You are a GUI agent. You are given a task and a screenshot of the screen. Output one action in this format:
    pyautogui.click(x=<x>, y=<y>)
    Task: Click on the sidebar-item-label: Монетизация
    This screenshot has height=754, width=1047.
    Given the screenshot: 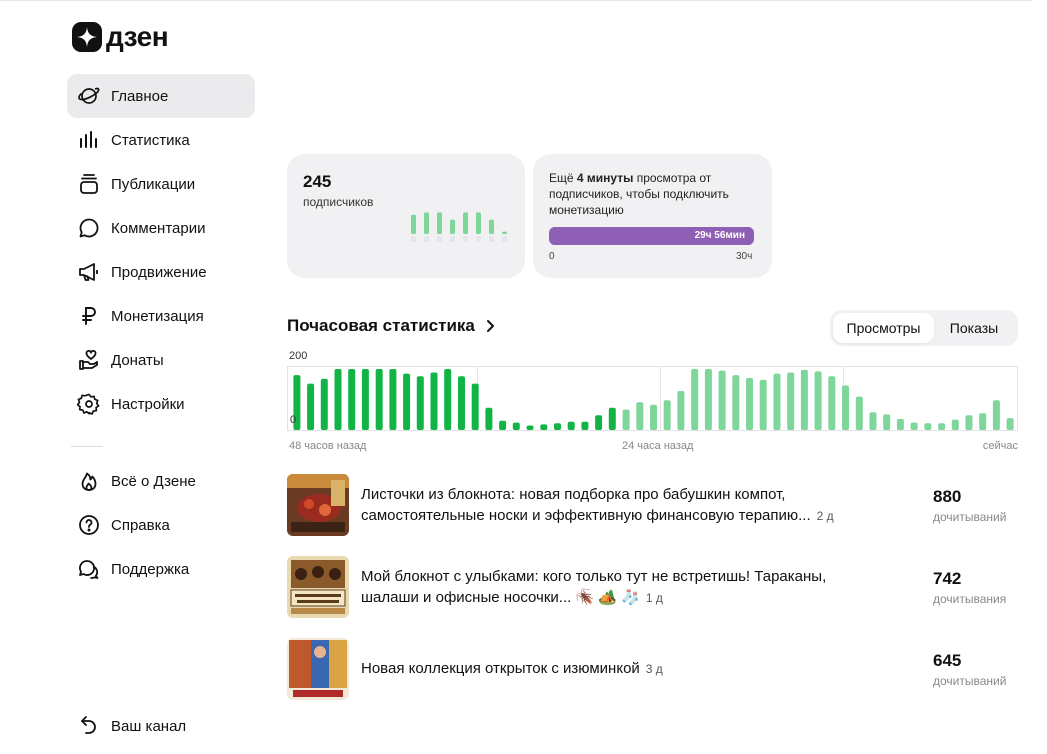 What is the action you would take?
    pyautogui.click(x=157, y=316)
    